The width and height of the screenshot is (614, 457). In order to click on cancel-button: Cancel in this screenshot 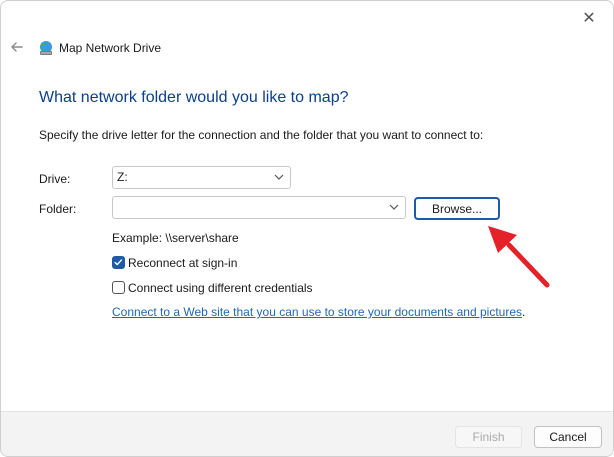, I will do `click(568, 437)`.